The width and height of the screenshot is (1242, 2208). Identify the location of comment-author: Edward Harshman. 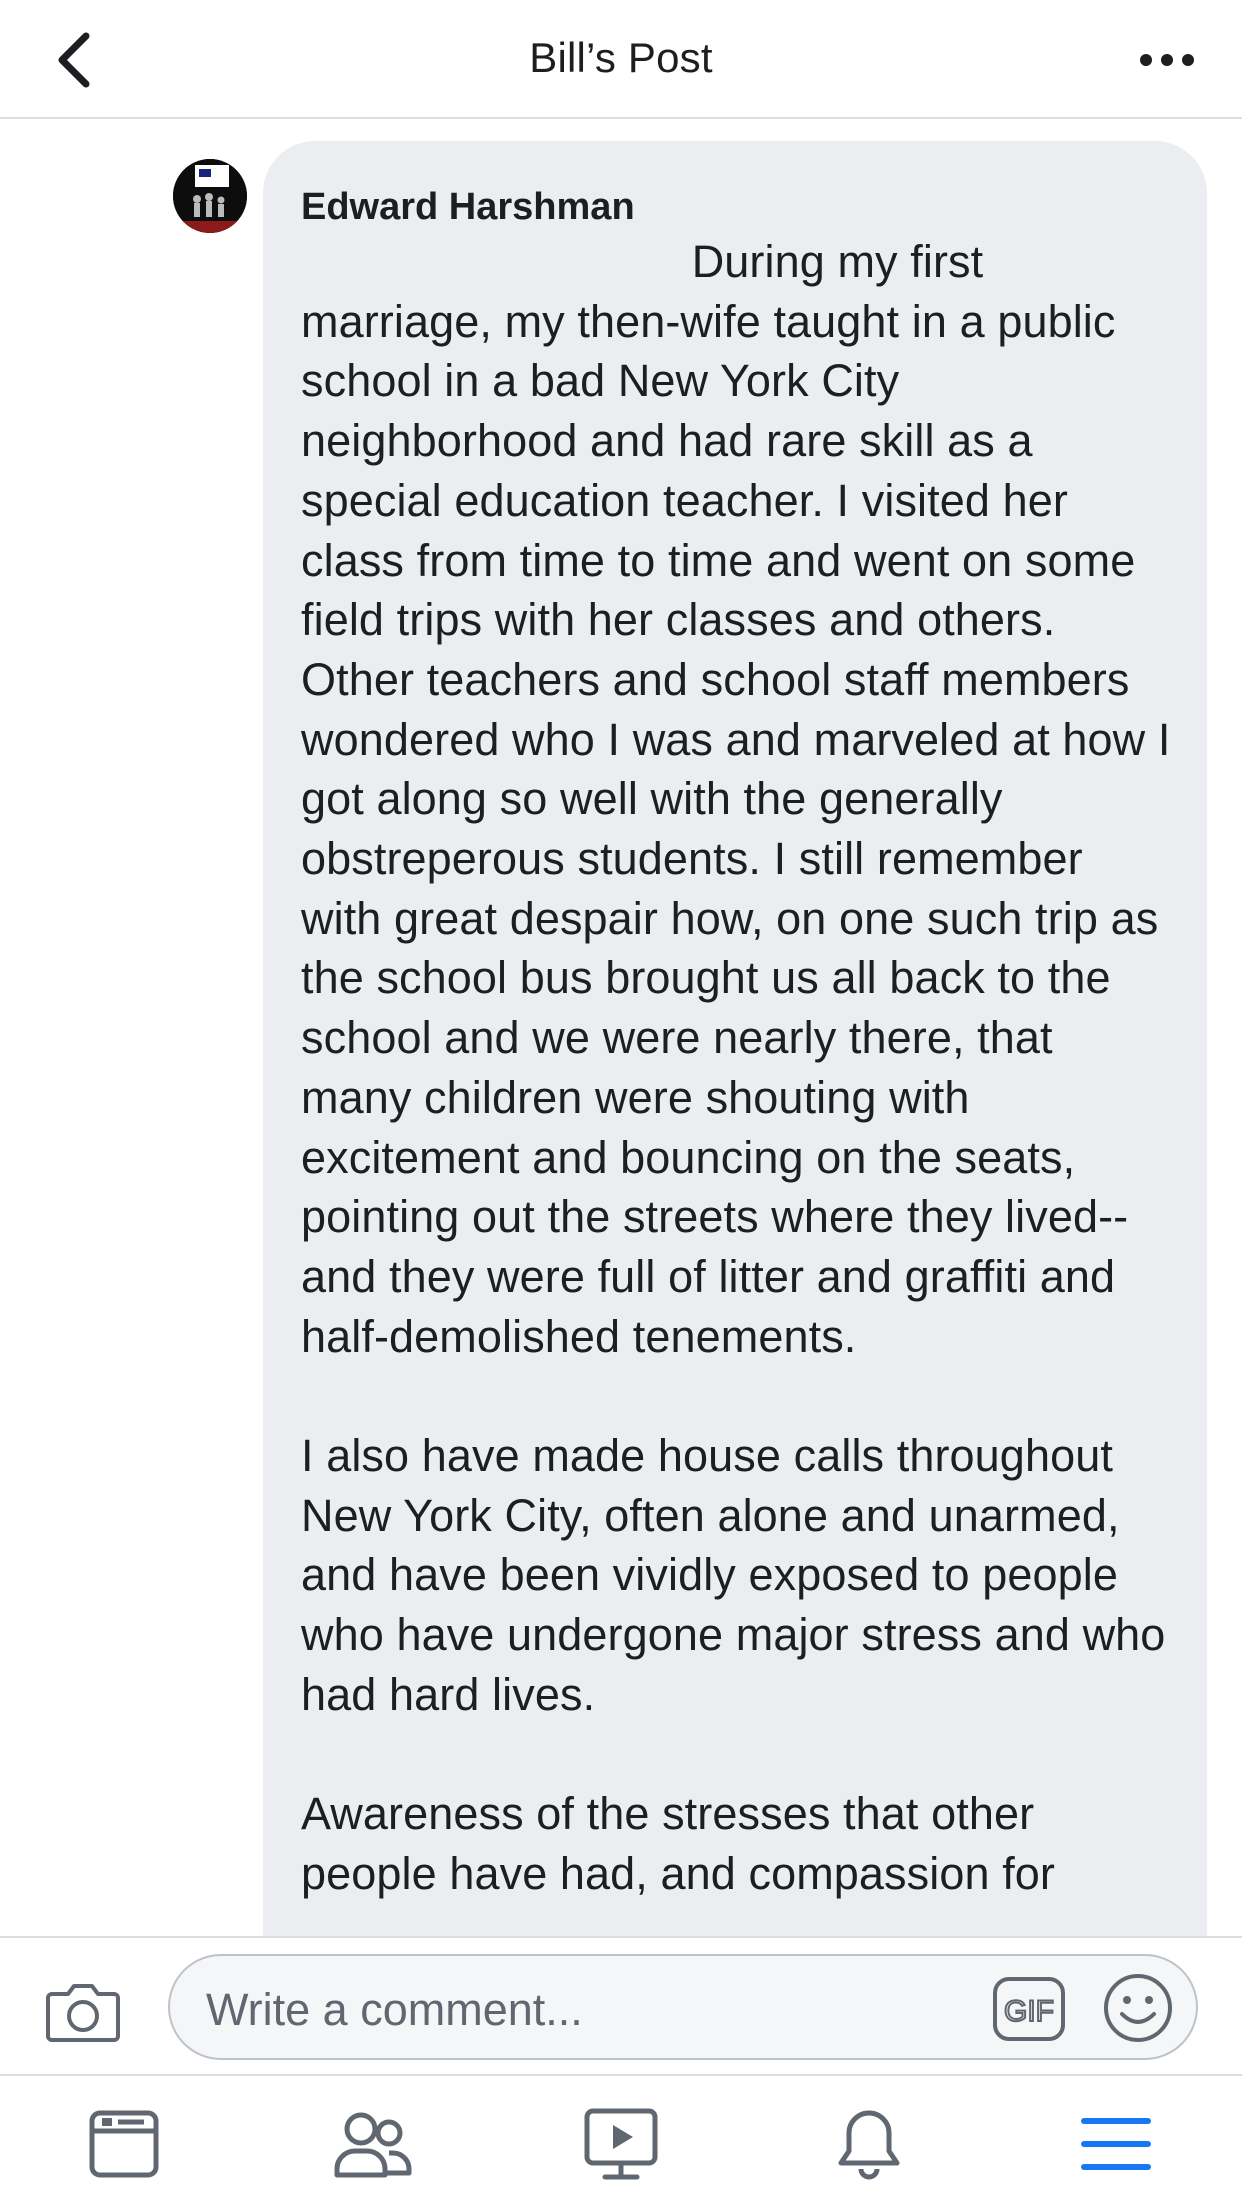
(736, 207).